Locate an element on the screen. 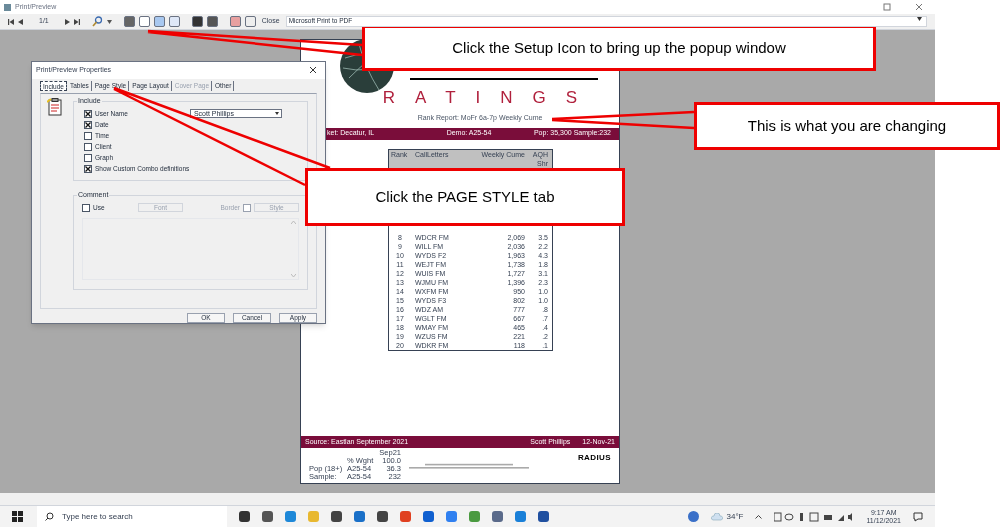  next-page-icon is located at coordinates (67, 21).